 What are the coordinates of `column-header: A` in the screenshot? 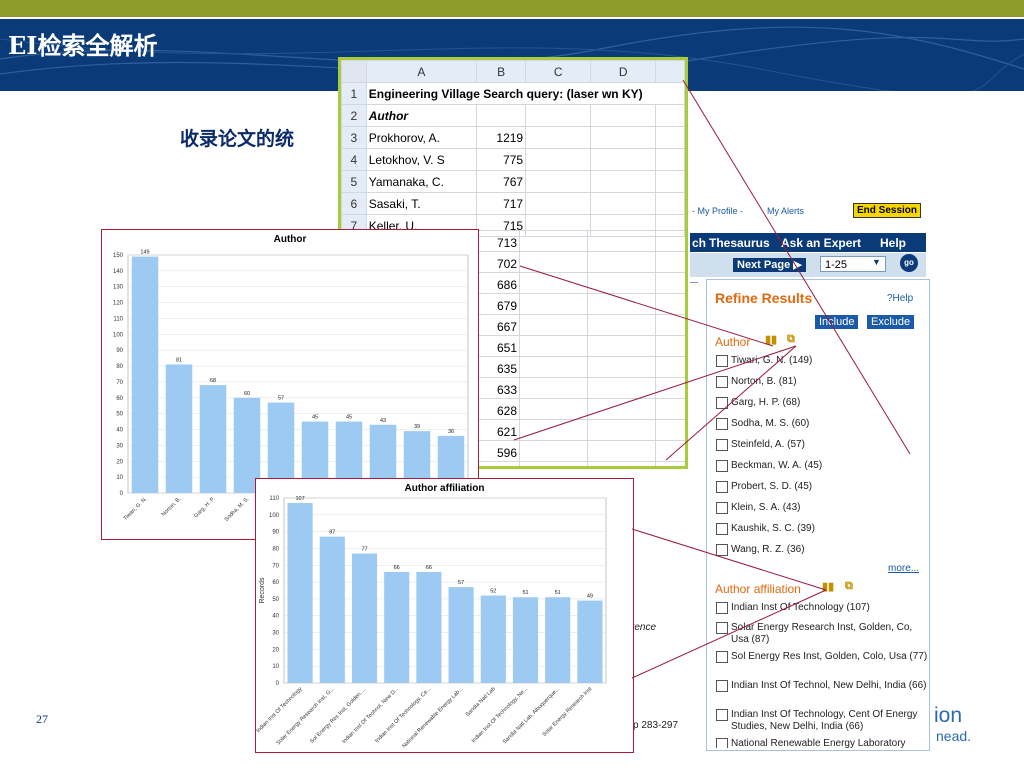 It's located at (421, 71).